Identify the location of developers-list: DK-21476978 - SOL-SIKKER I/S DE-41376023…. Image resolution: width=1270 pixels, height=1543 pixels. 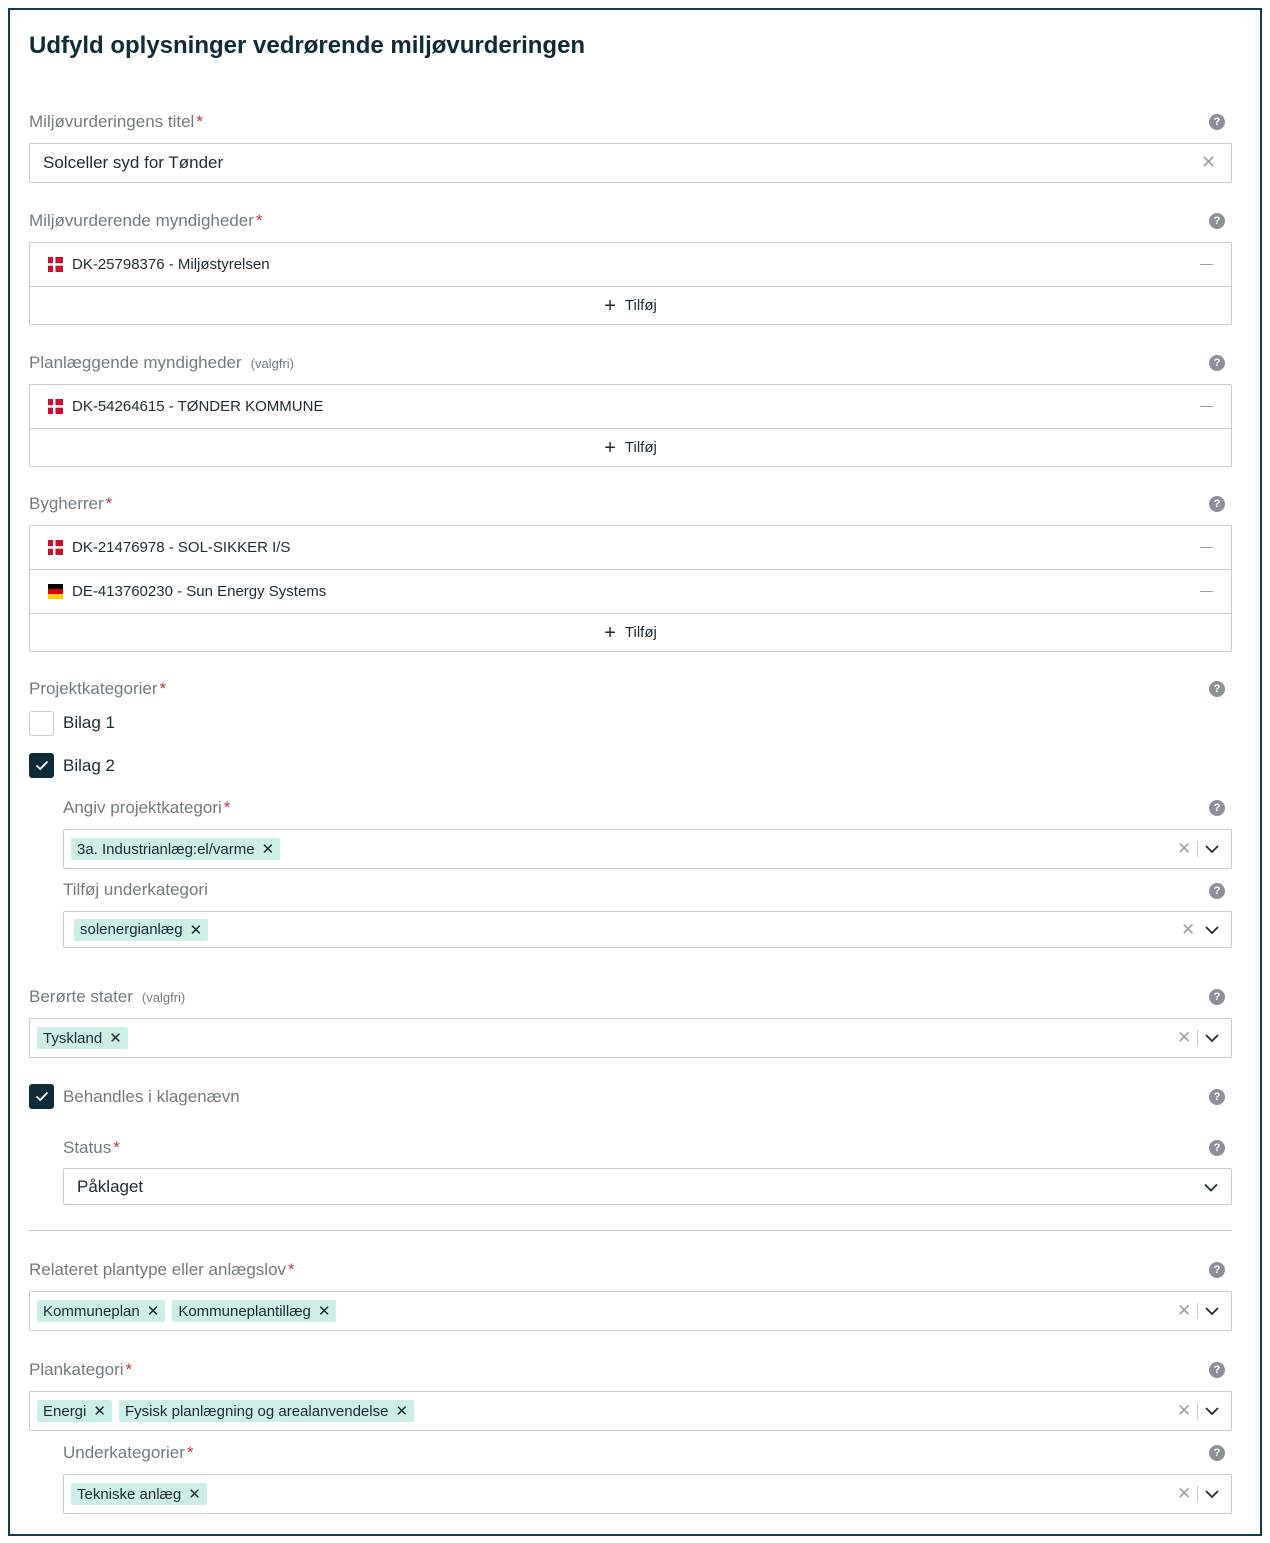
(630, 588).